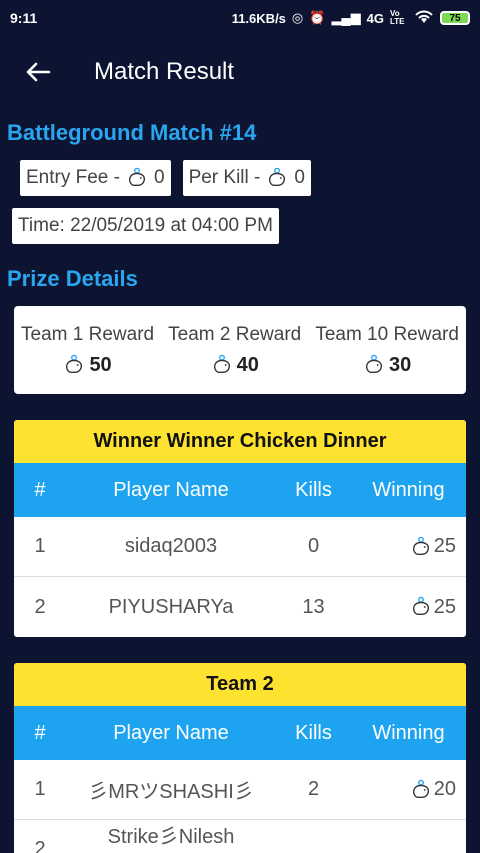 The image size is (480, 853). Describe the element at coordinates (164, 71) in the screenshot. I see `page-title: Match Result` at that location.